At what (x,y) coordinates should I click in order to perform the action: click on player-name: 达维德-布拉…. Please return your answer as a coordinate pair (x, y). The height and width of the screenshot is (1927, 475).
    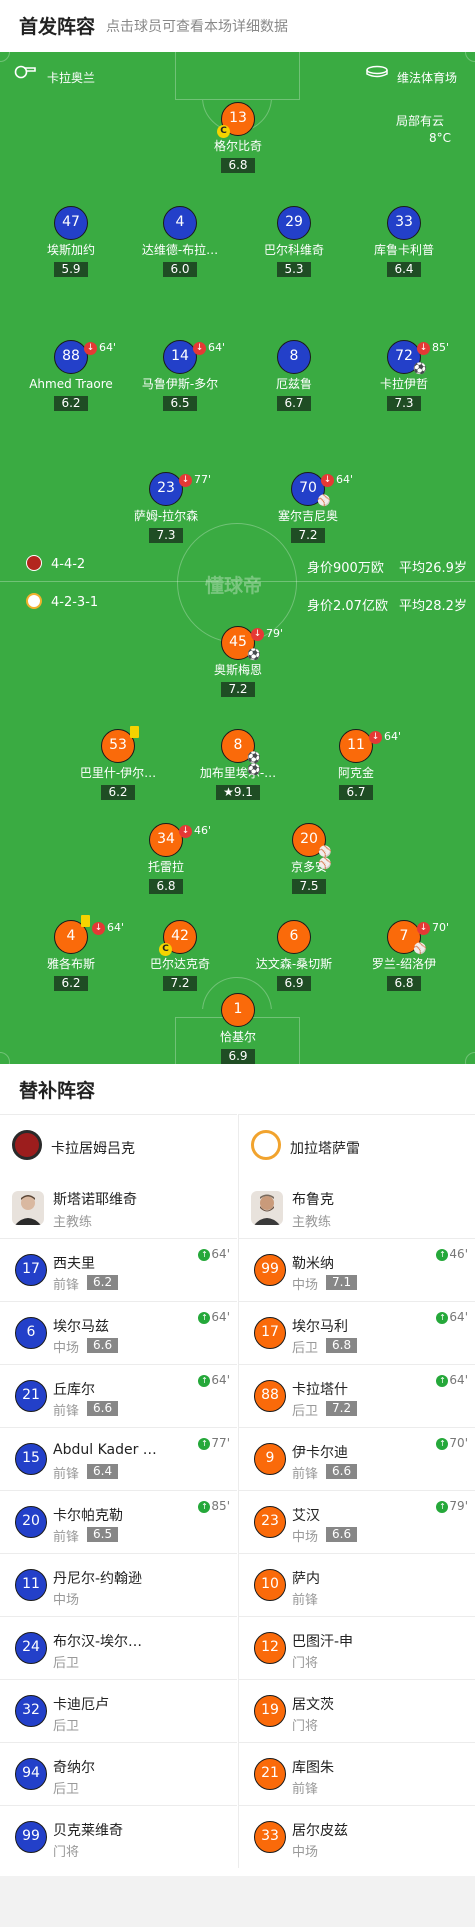
    Looking at the image, I should click on (180, 250).